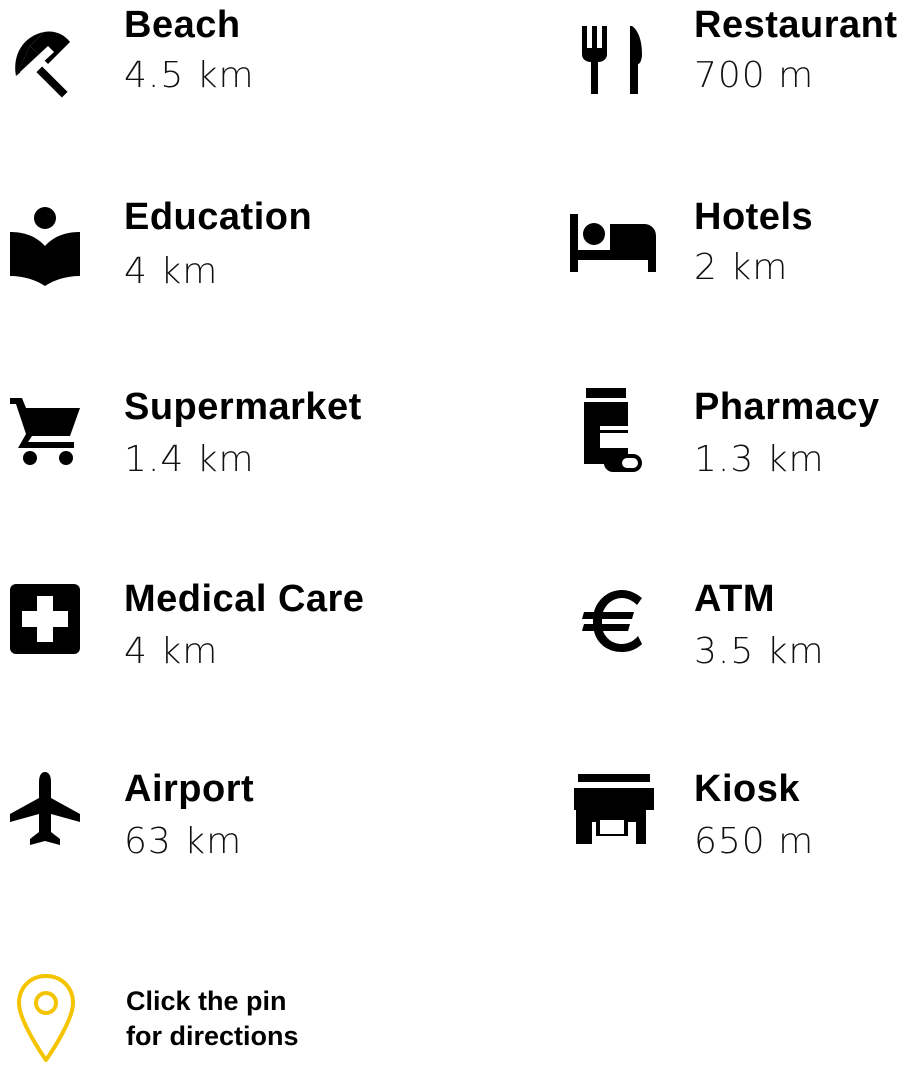 The height and width of the screenshot is (1068, 918). Describe the element at coordinates (759, 651) in the screenshot. I see `amenity-distance: 3.5 km` at that location.